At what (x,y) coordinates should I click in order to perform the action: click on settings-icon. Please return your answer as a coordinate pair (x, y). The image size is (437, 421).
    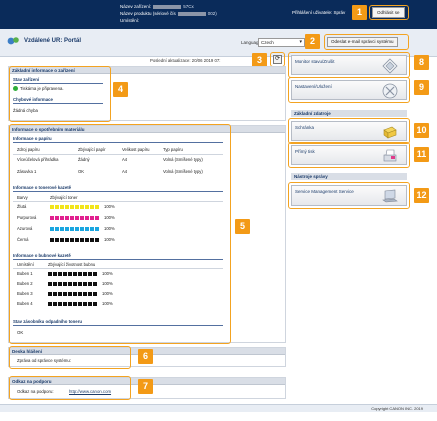
    Looking at the image, I should click on (390, 91).